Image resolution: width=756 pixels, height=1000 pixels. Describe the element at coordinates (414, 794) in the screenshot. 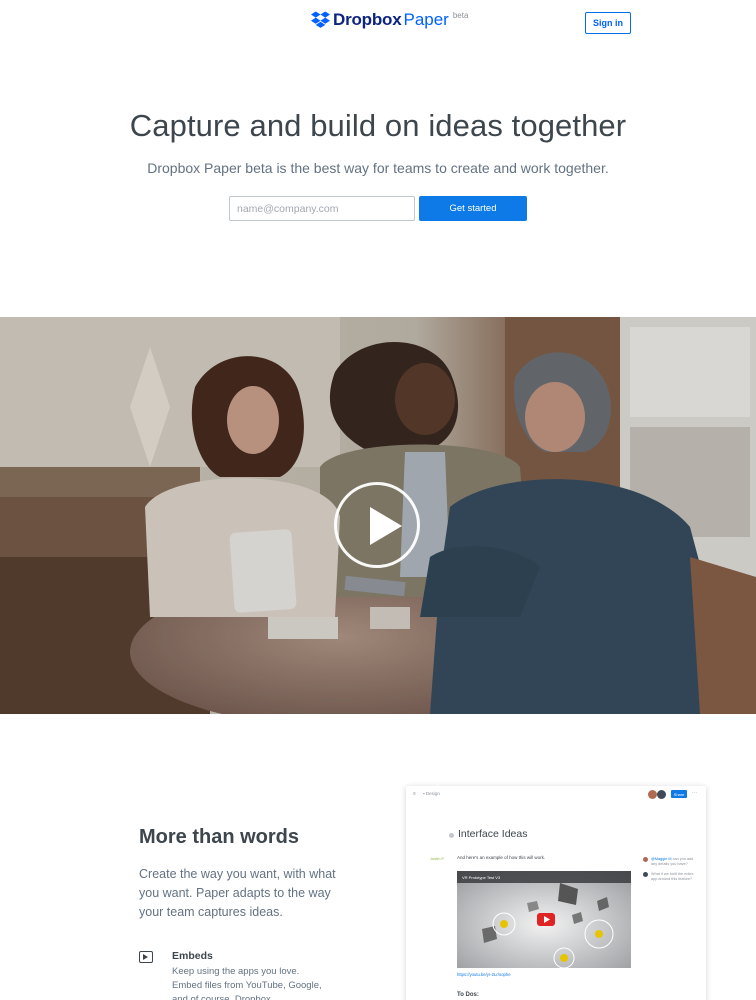

I see `menu-icon: ≡` at that location.